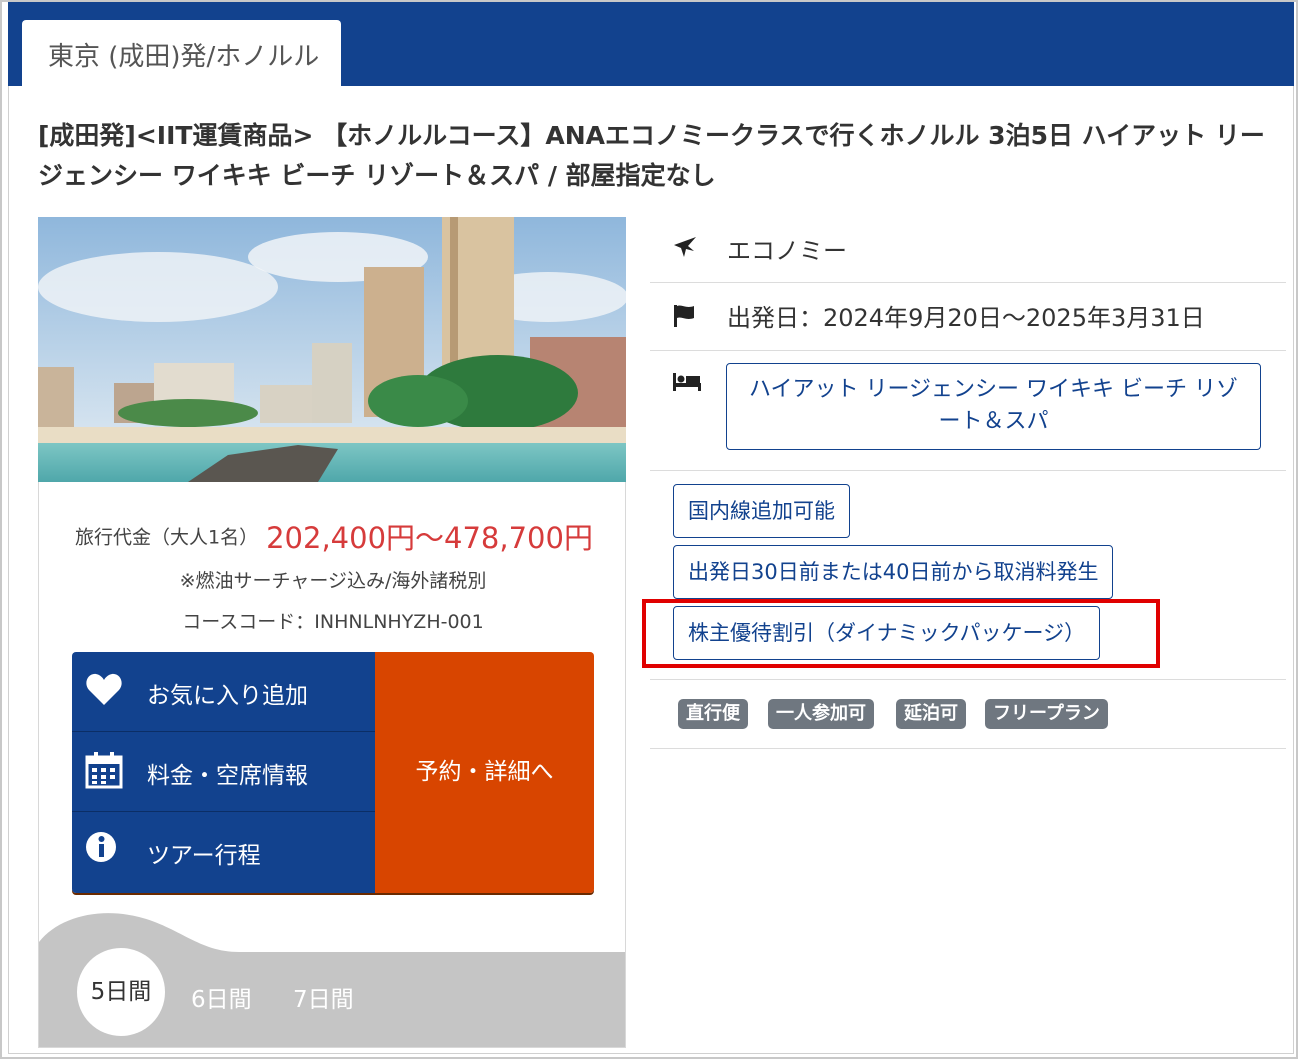  What do you see at coordinates (227, 696) in the screenshot?
I see `favorite-label: お気に入り追加` at bounding box center [227, 696].